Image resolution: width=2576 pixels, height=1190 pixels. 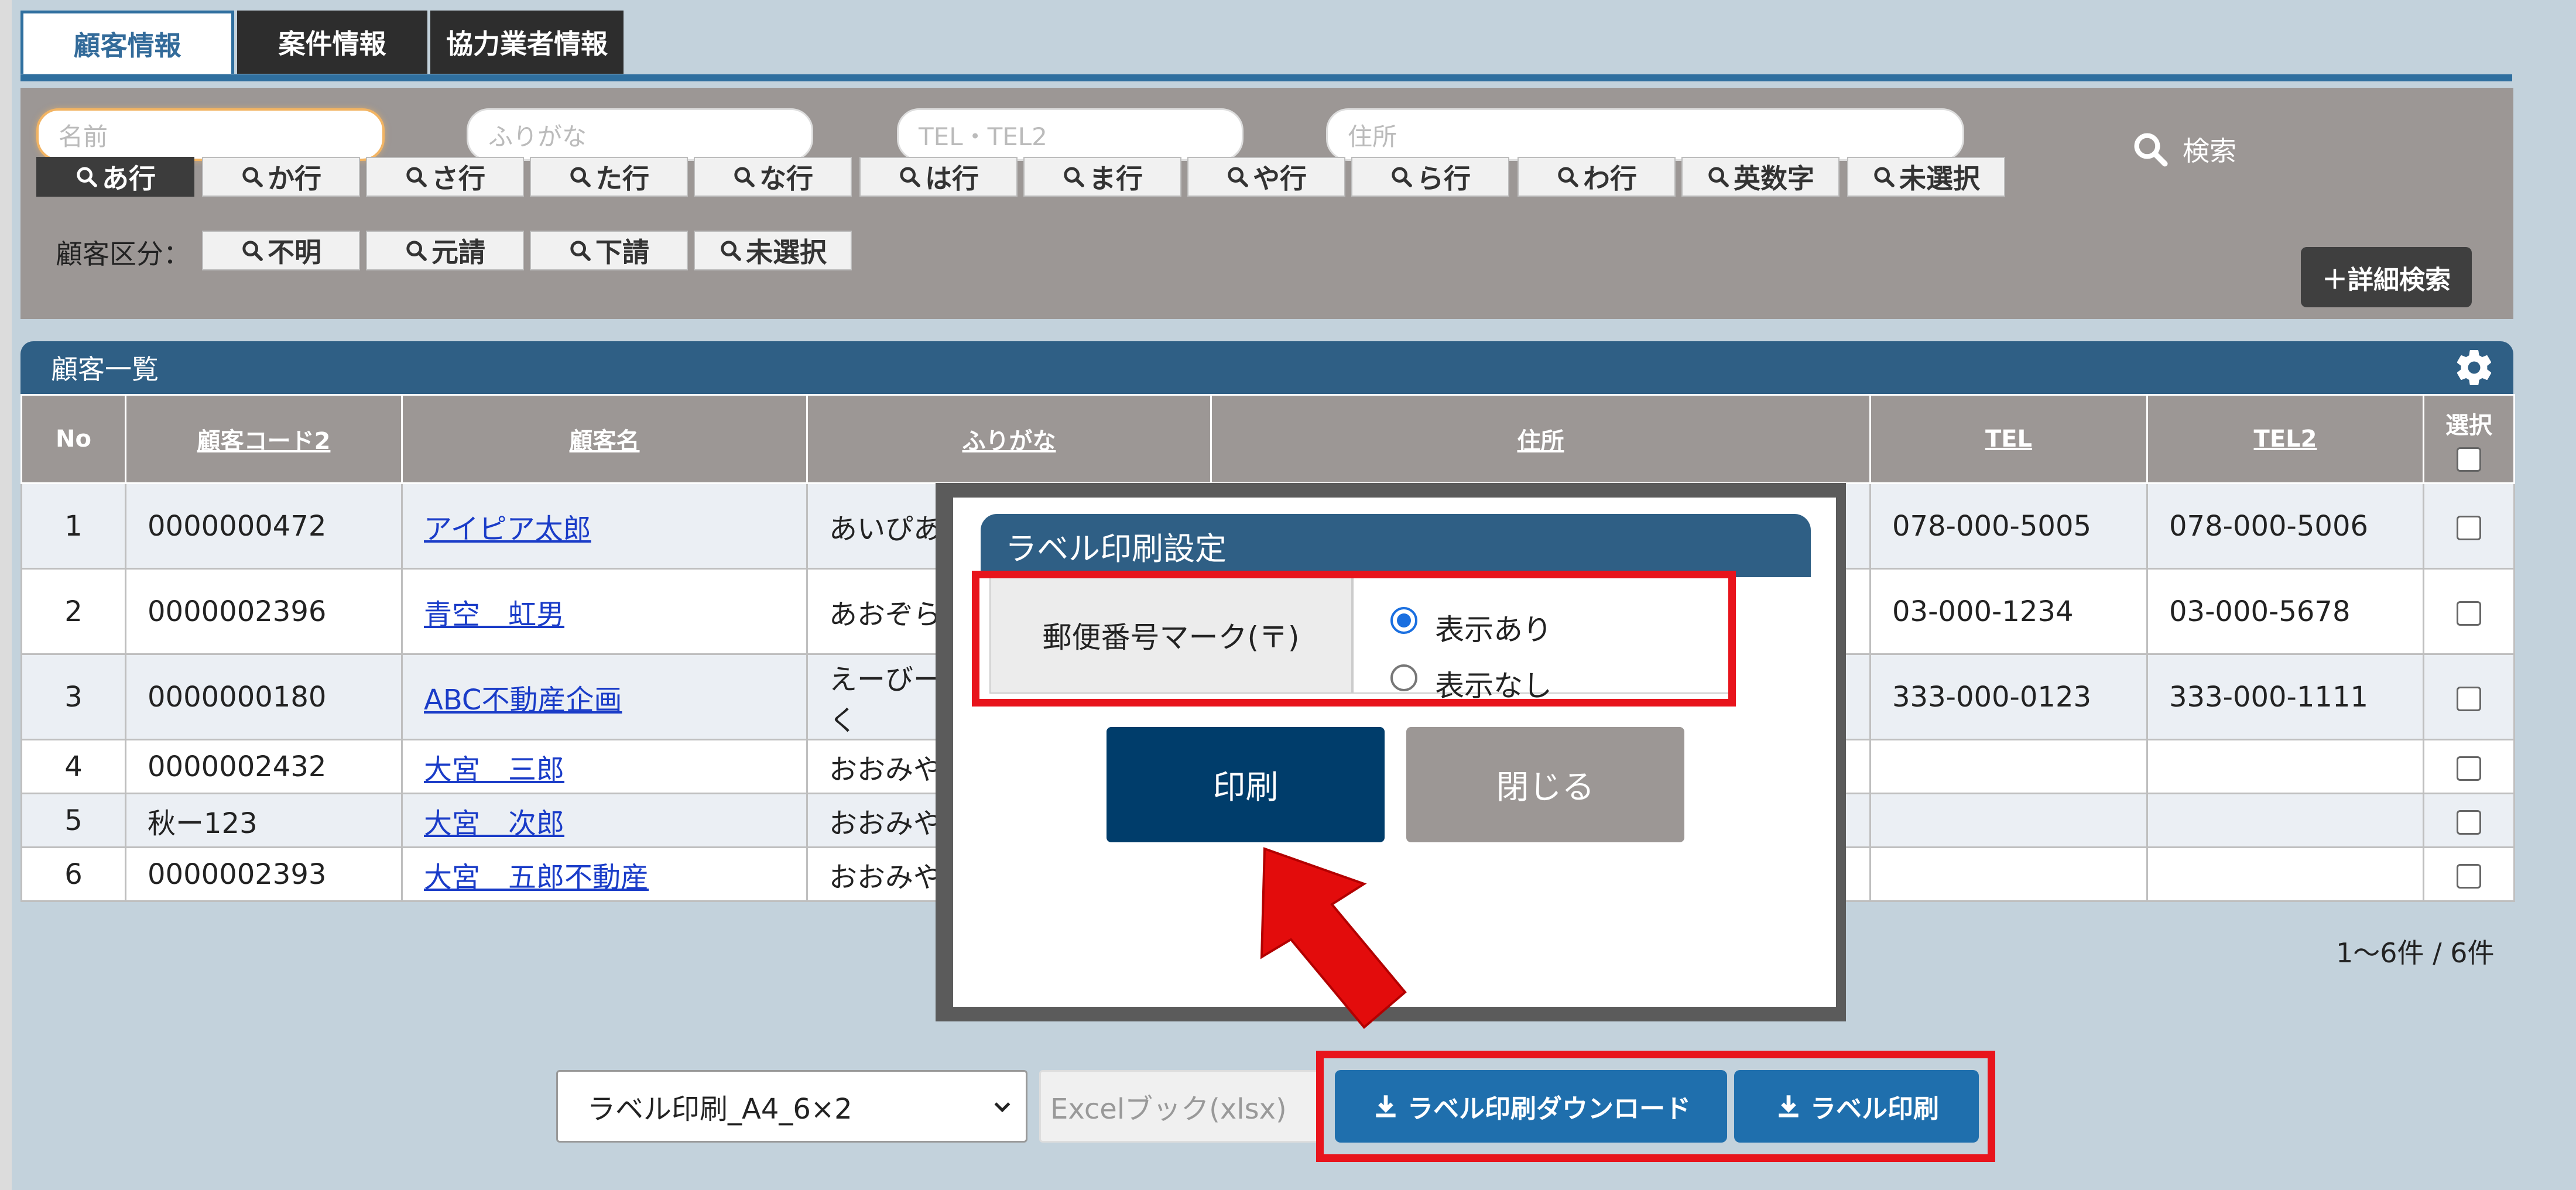 I want to click on row-name-cell: 大宮 次郎, so click(x=604, y=820).